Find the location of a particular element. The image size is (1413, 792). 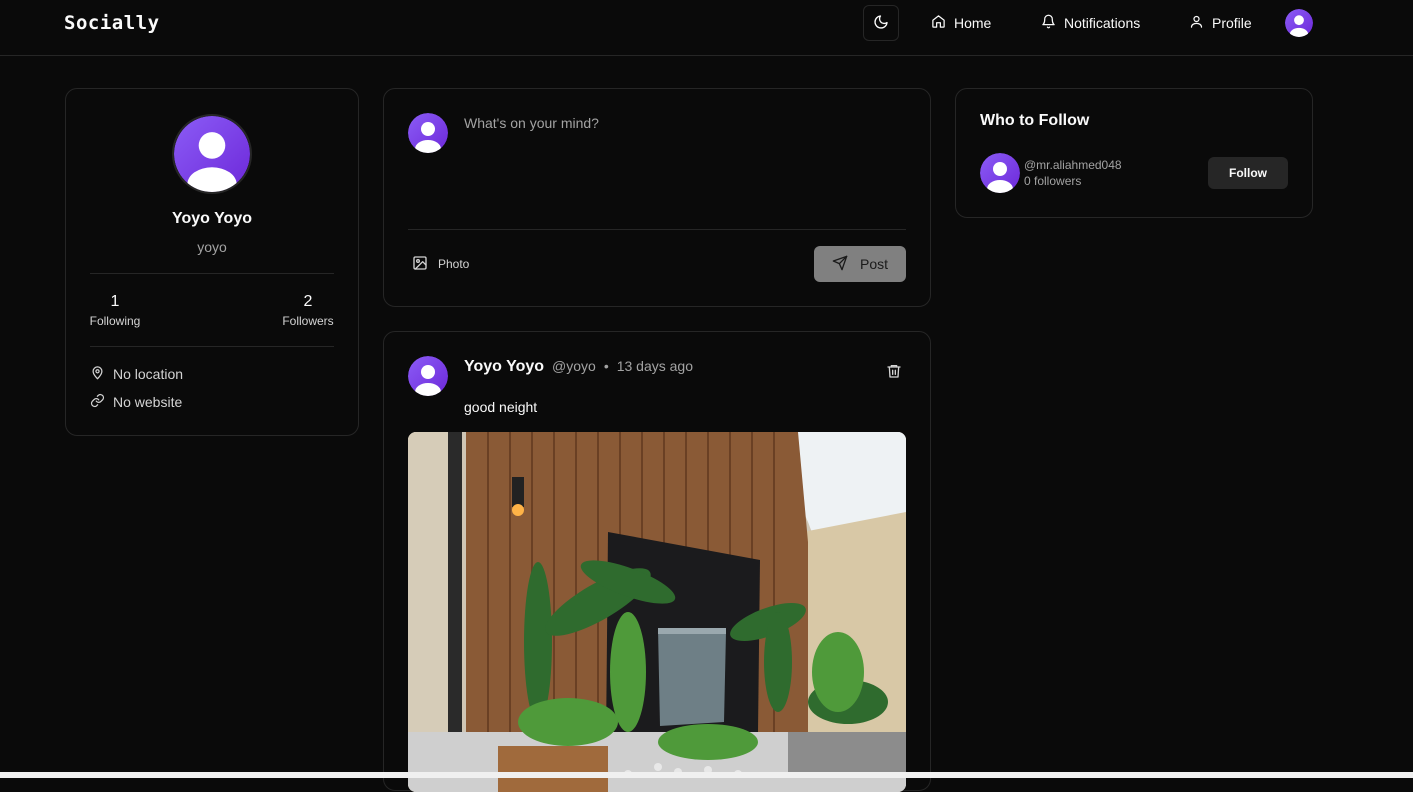

photo-label: Photo is located at coordinates (454, 264).